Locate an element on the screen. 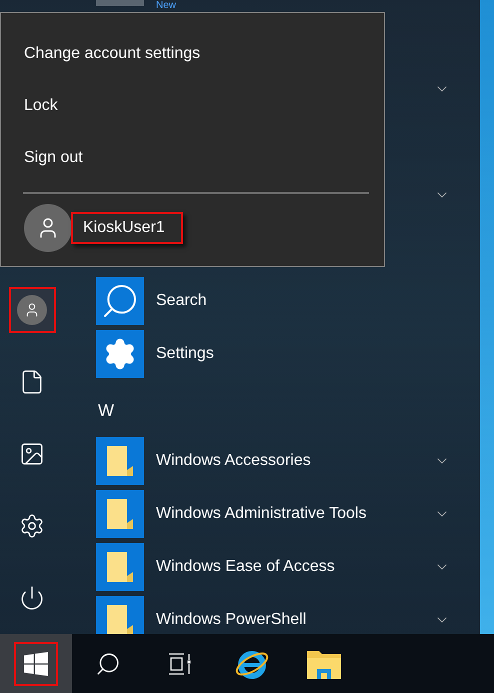 This screenshot has width=494, height=693. app-label: Windows PowerShell is located at coordinates (295, 620).